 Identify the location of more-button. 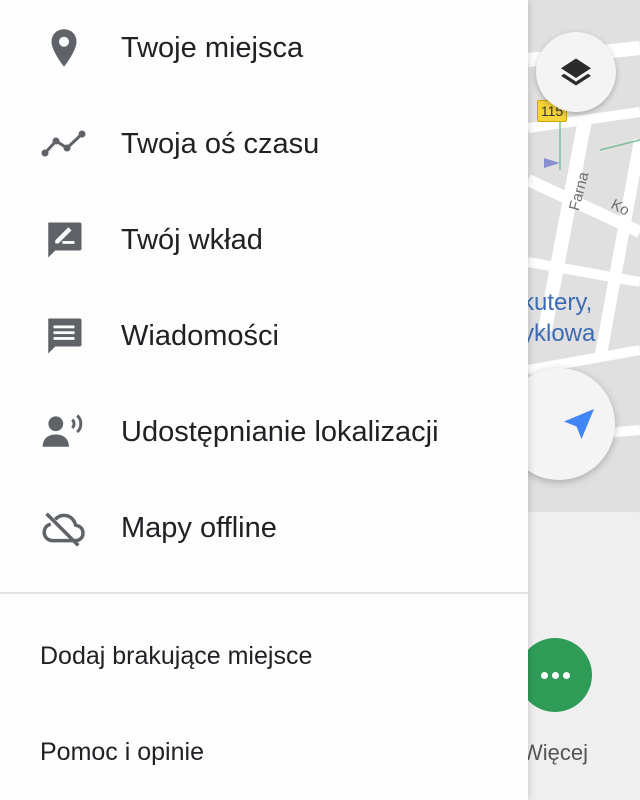
(555, 675).